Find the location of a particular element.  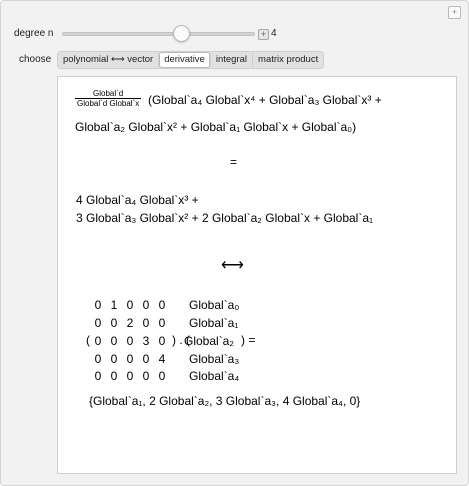

product-equals: ) = is located at coordinates (248, 340).